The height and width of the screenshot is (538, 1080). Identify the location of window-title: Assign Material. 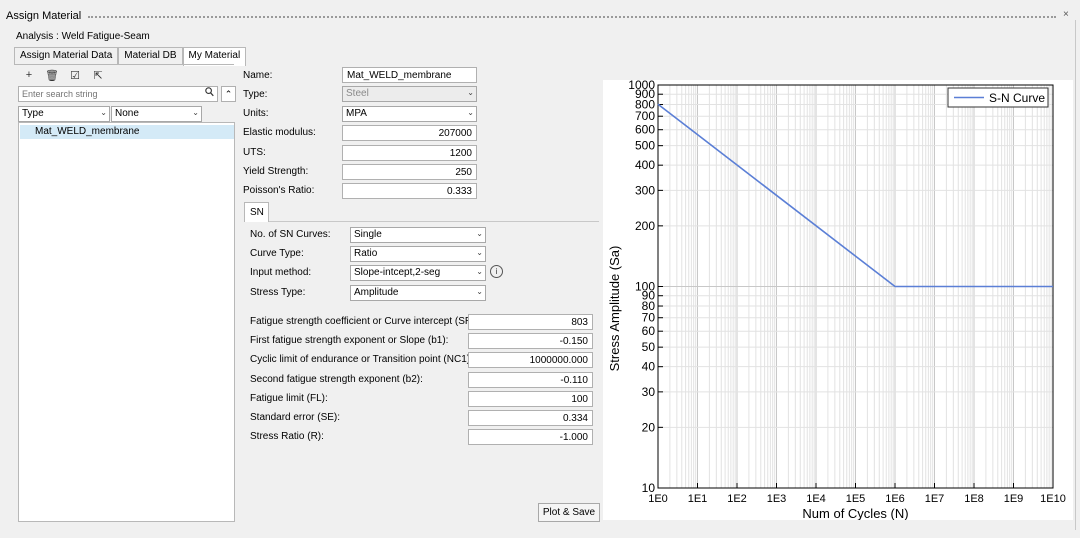
(44, 16).